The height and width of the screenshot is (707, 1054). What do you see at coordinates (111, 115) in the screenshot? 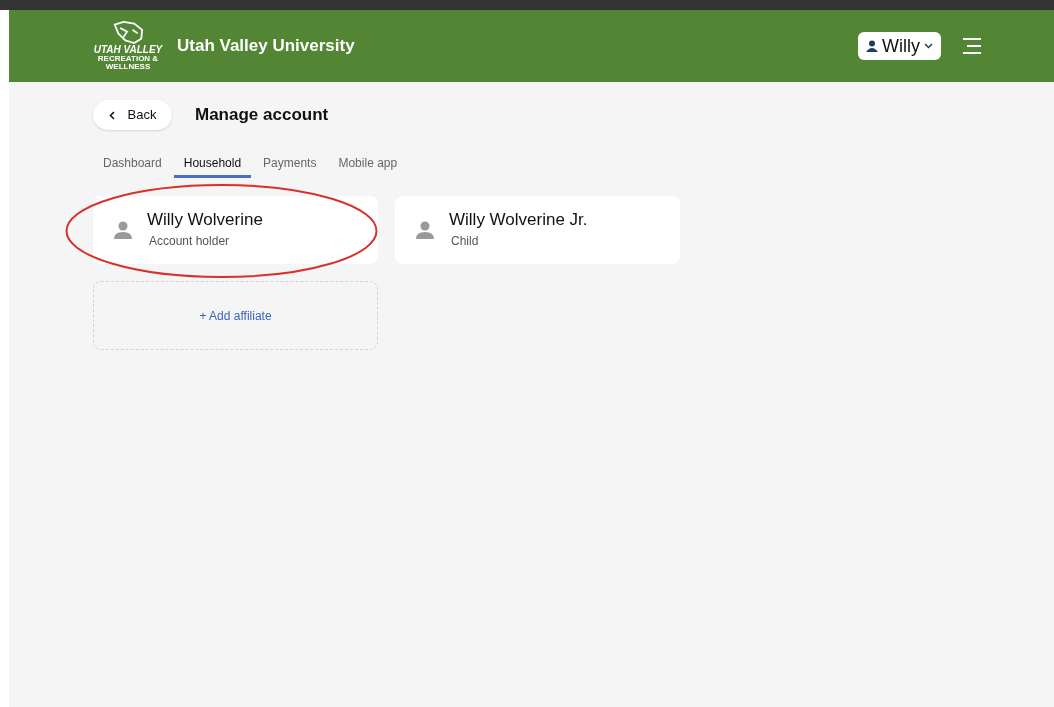
I see `chevron-left-icon` at bounding box center [111, 115].